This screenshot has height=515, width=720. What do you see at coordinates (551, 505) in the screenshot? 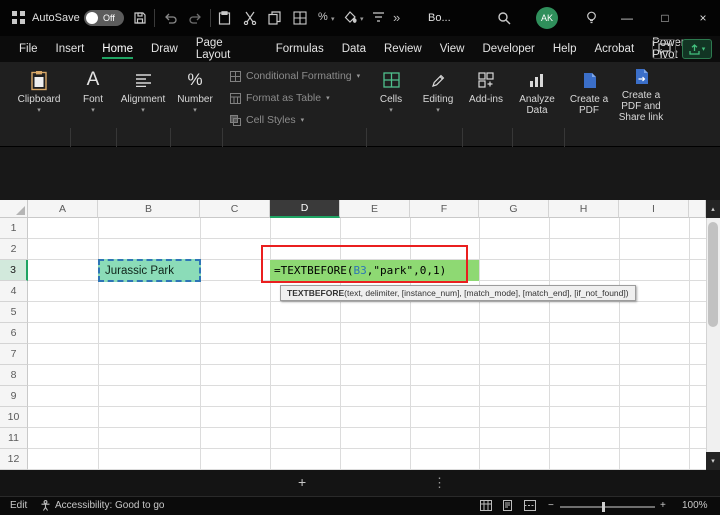
I see `zoom-out-icon: −` at bounding box center [551, 505].